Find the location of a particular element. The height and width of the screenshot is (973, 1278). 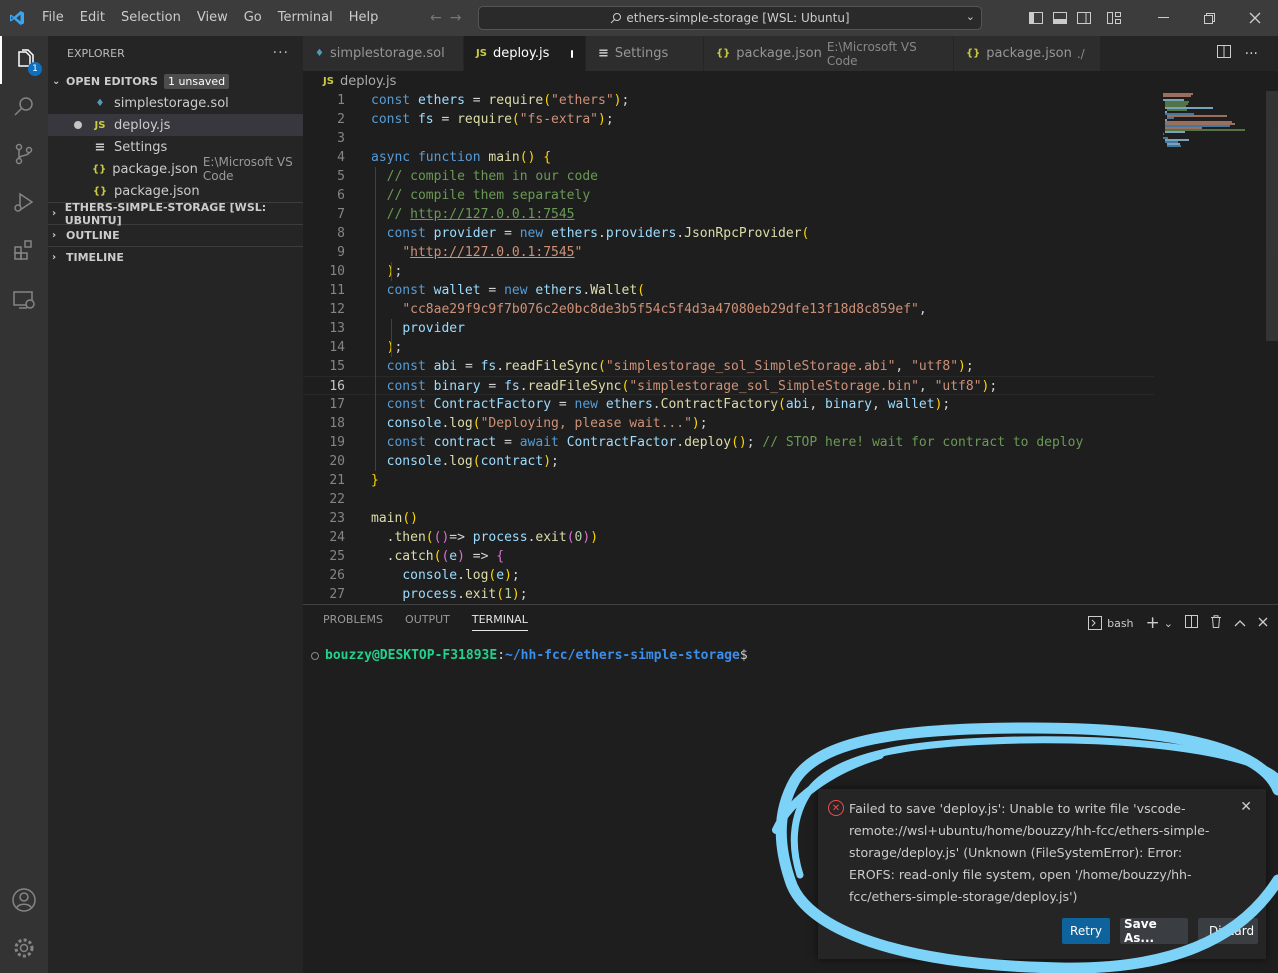

close-icon: ✕ is located at coordinates (1246, 807).